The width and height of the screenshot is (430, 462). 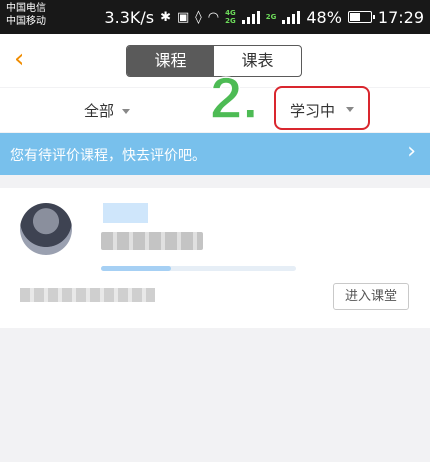 I want to click on step-annotation: 2., so click(x=234, y=98).